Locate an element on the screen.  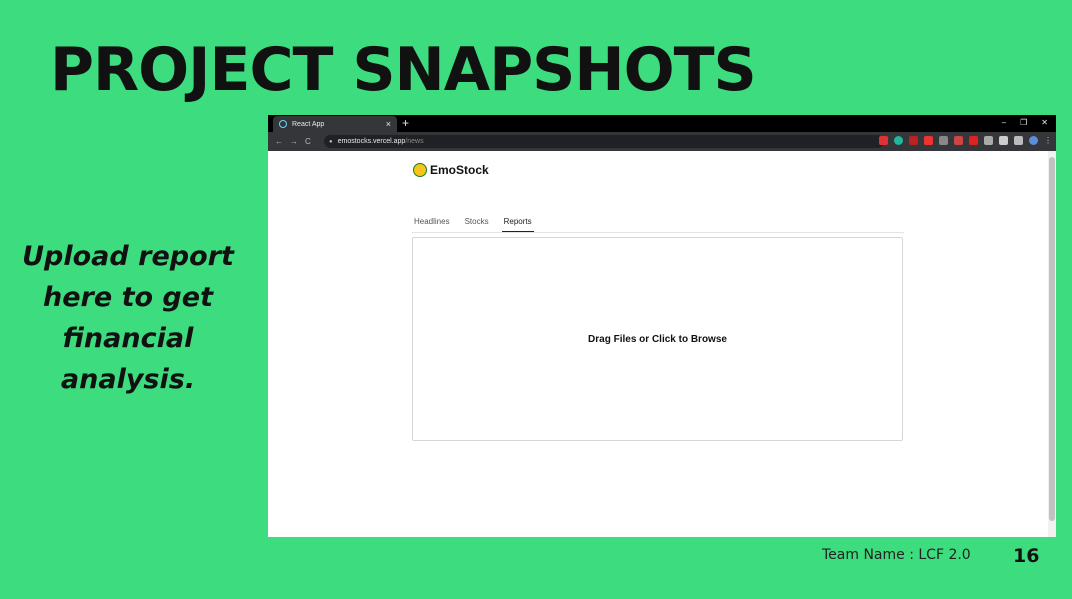
tabs-nav: Headlines Stocks Reports is located at coordinates (658, 224).